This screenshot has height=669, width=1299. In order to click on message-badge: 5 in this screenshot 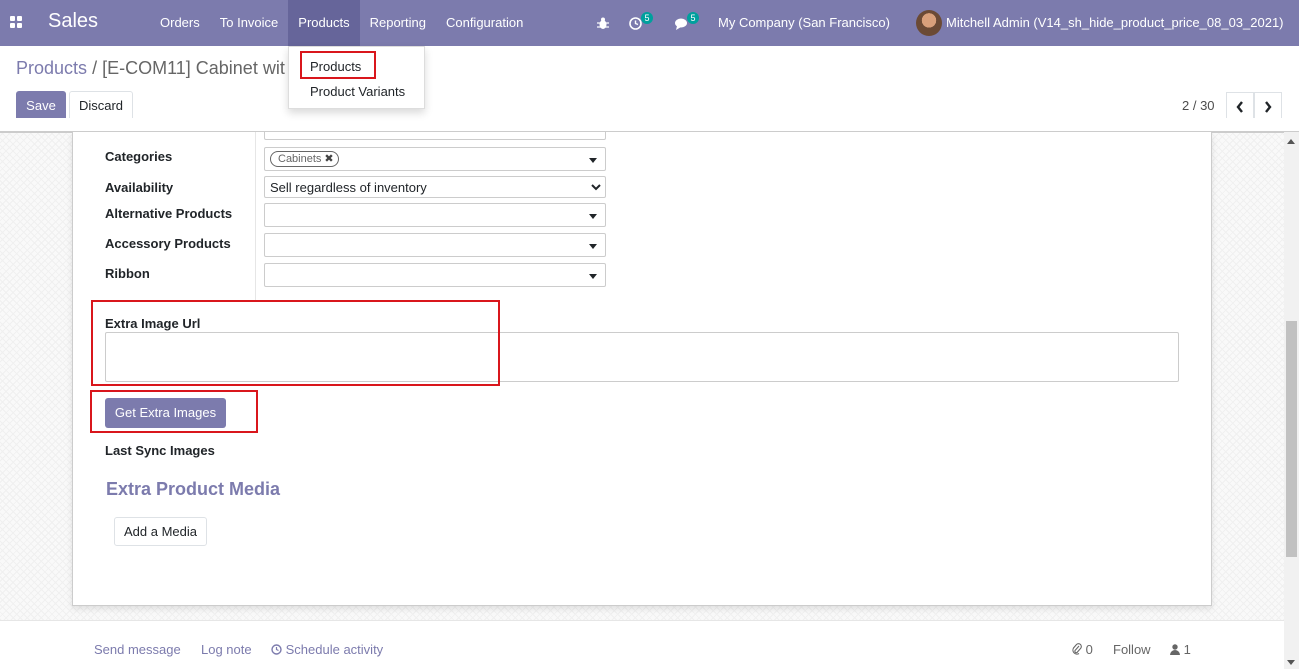, I will do `click(693, 18)`.